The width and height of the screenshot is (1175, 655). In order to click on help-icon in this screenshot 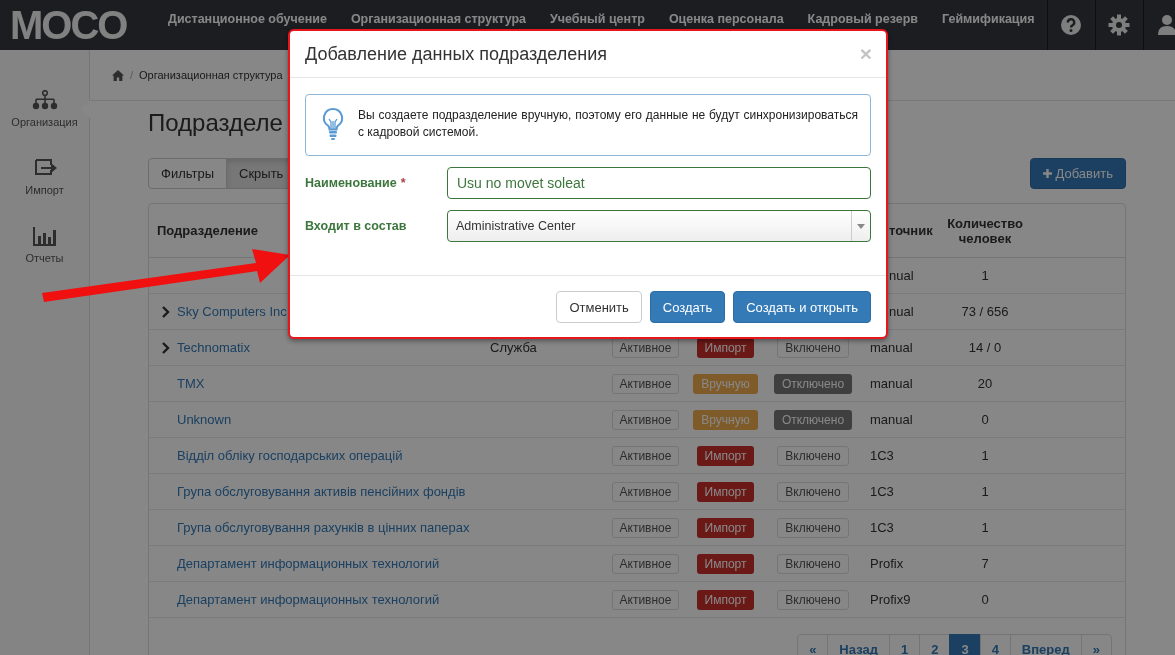, I will do `click(1071, 25)`.